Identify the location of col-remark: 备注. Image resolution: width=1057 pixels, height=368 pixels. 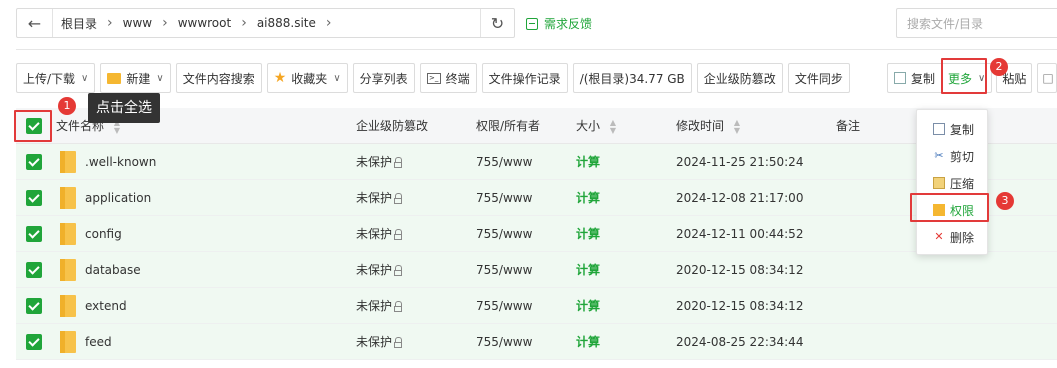
(848, 126).